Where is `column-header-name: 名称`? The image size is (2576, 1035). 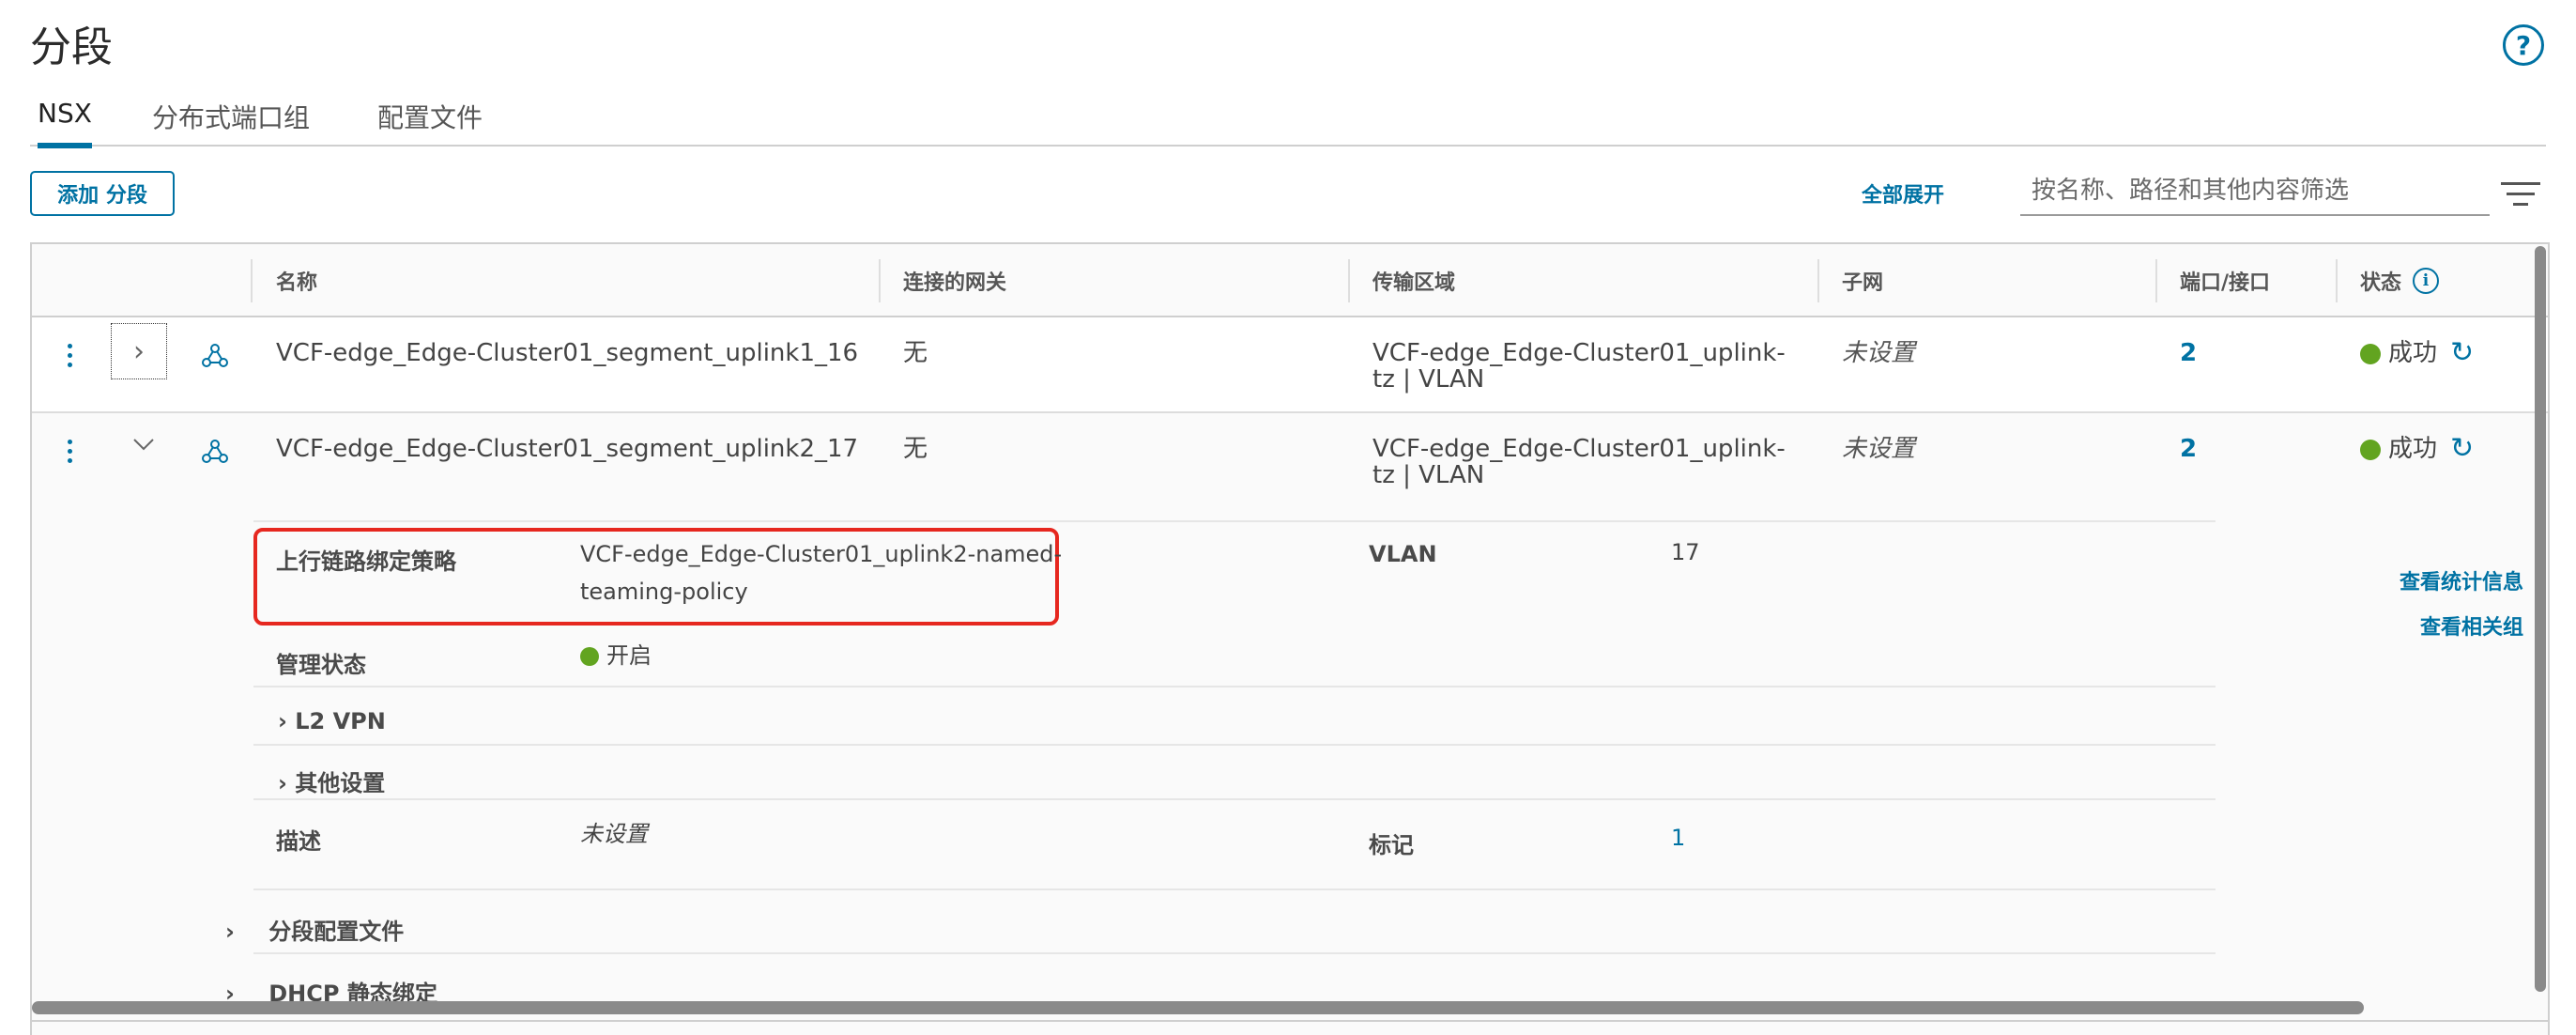 column-header-name: 名称 is located at coordinates (285, 280).